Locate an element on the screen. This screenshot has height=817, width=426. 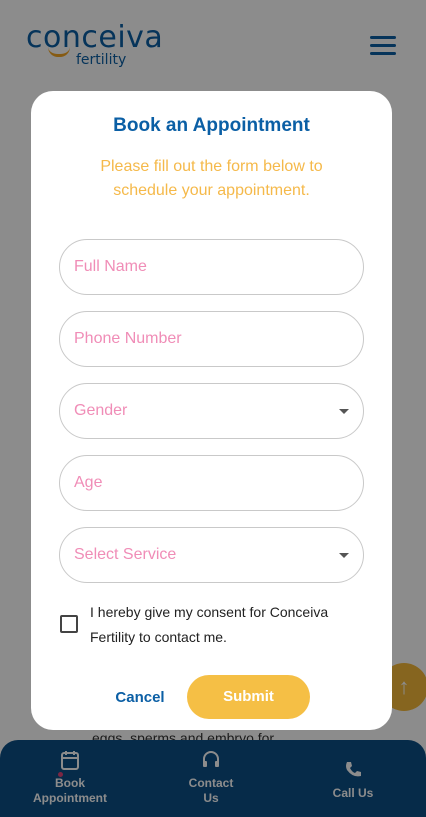
age-field is located at coordinates (211, 483).